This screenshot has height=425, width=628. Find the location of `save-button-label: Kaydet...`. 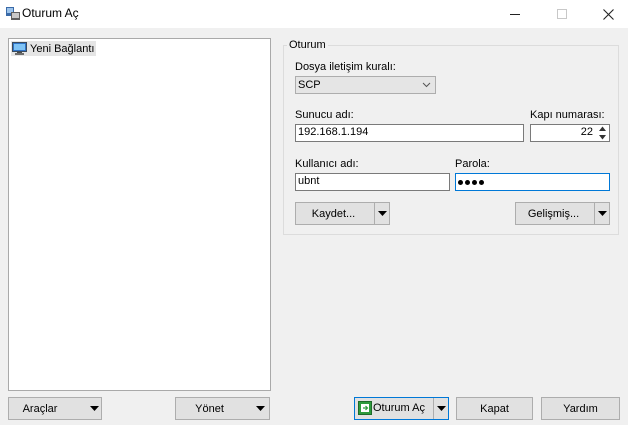

save-button-label: Kaydet... is located at coordinates (333, 213).